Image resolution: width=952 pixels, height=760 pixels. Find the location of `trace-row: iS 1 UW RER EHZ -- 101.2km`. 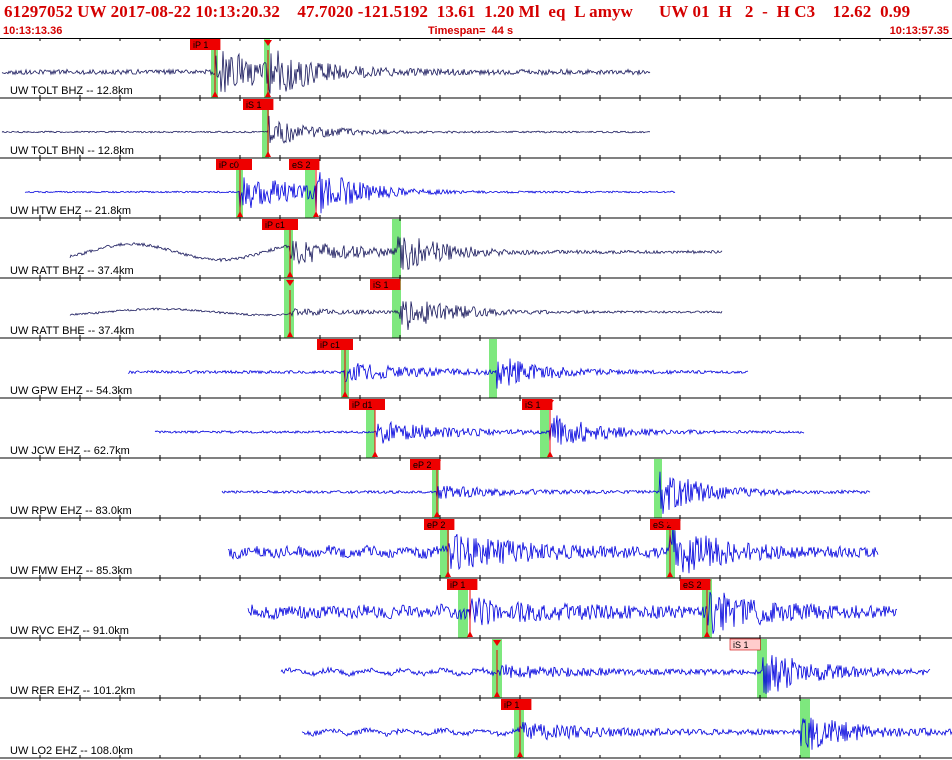

trace-row: iS 1 UW RER EHZ -- 101.2km is located at coordinates (476, 668).